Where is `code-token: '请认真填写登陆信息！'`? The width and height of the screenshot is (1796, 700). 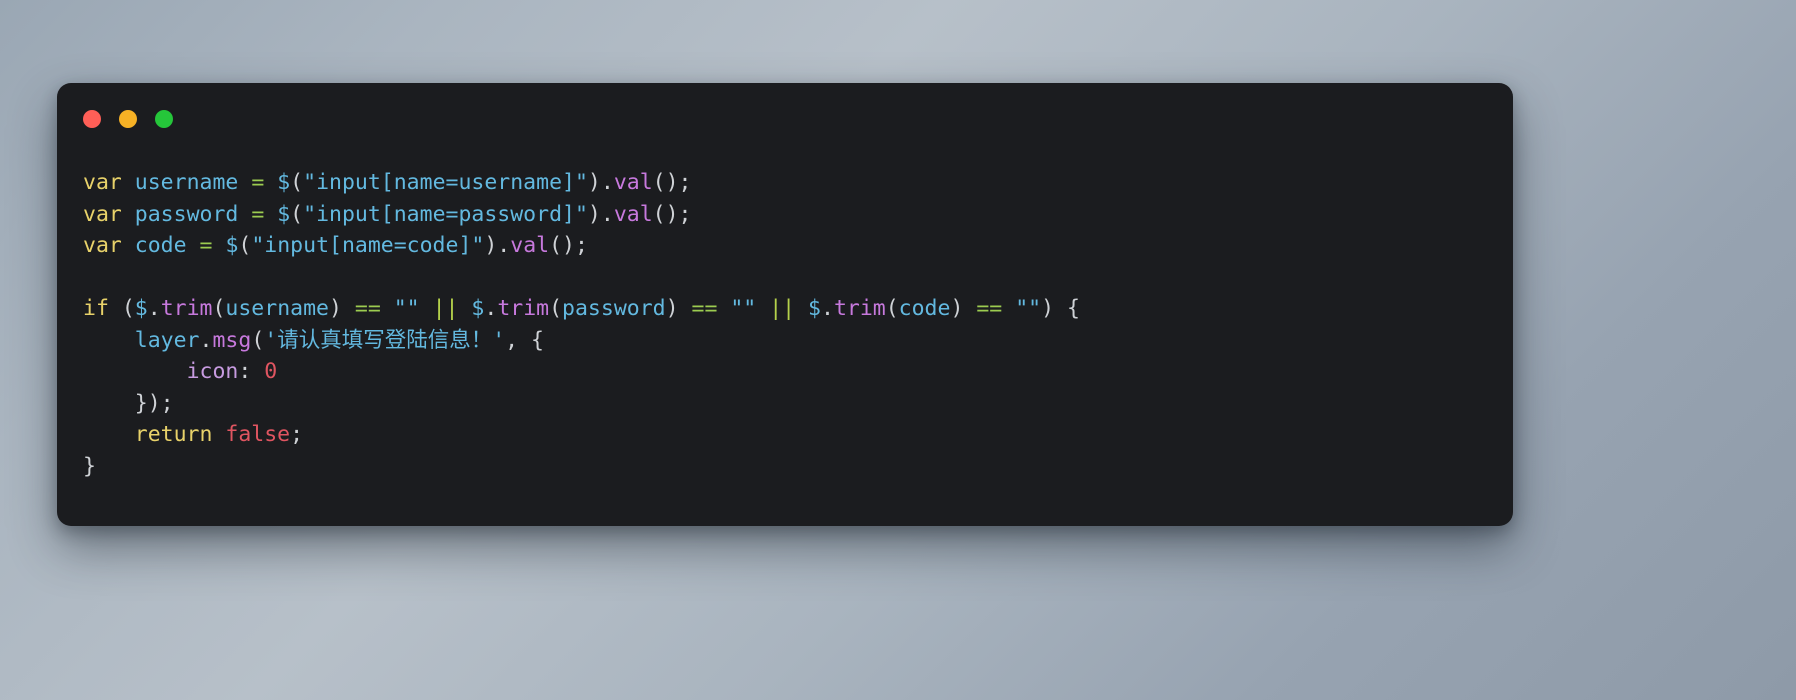 code-token: '请认真填写登陆信息！' is located at coordinates (385, 340).